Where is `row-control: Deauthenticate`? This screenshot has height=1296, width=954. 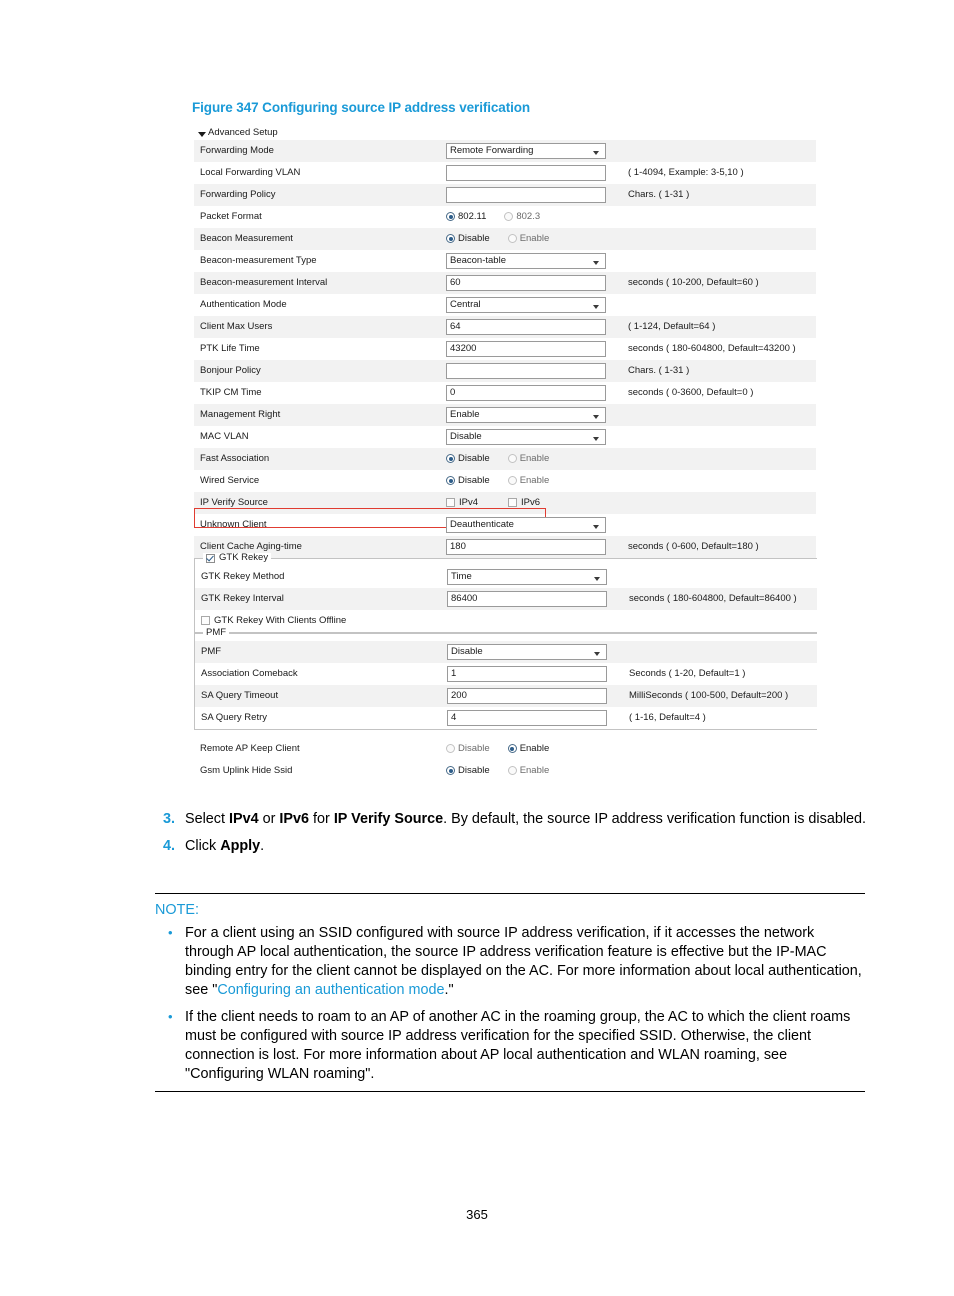
row-control: Deauthenticate is located at coordinates (535, 525).